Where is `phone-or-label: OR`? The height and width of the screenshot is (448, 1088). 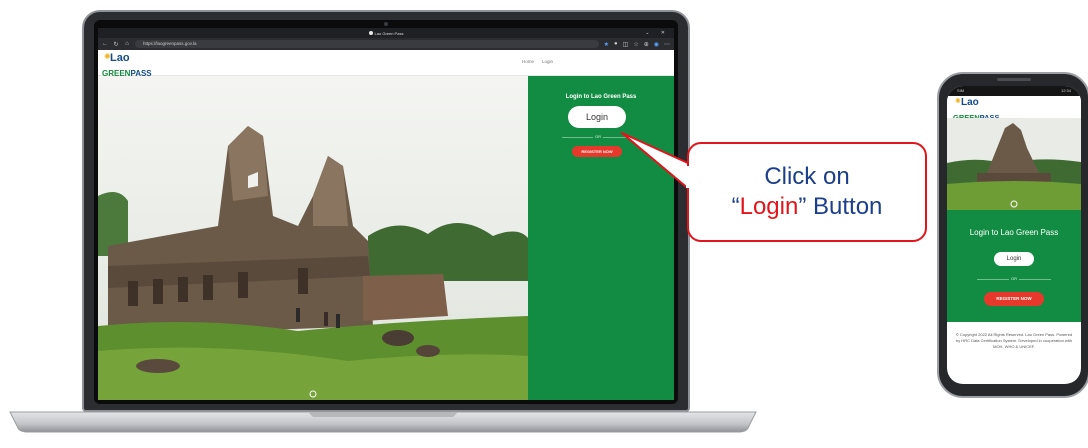
phone-or-label: OR is located at coordinates (1014, 279).